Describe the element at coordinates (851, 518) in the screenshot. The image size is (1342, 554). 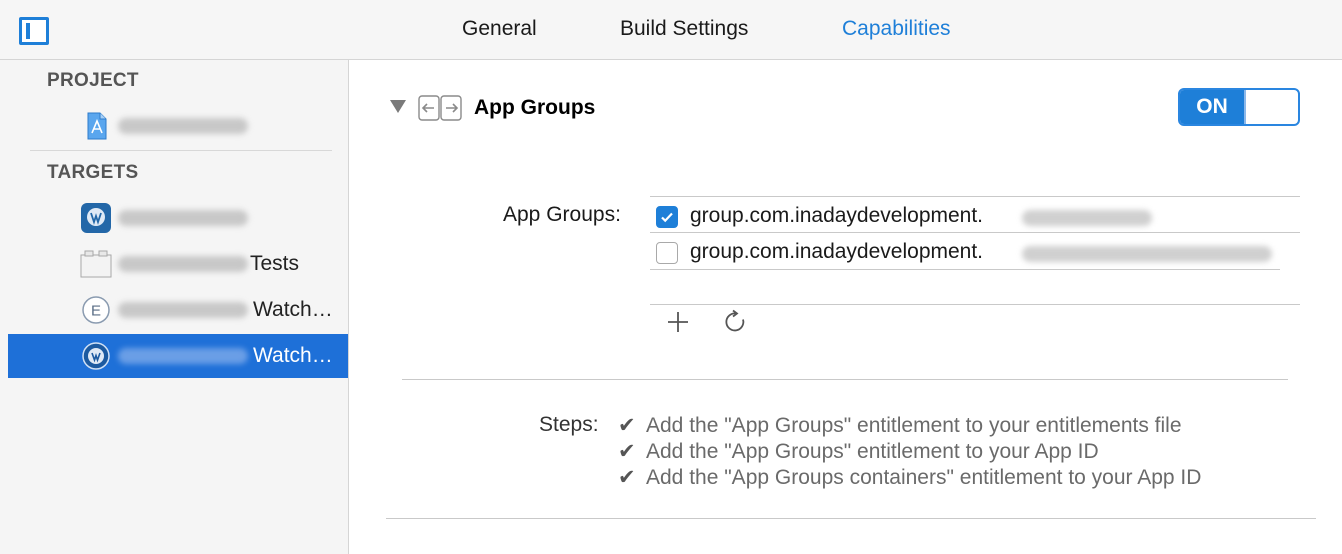
I see `section-bottom-divider` at that location.